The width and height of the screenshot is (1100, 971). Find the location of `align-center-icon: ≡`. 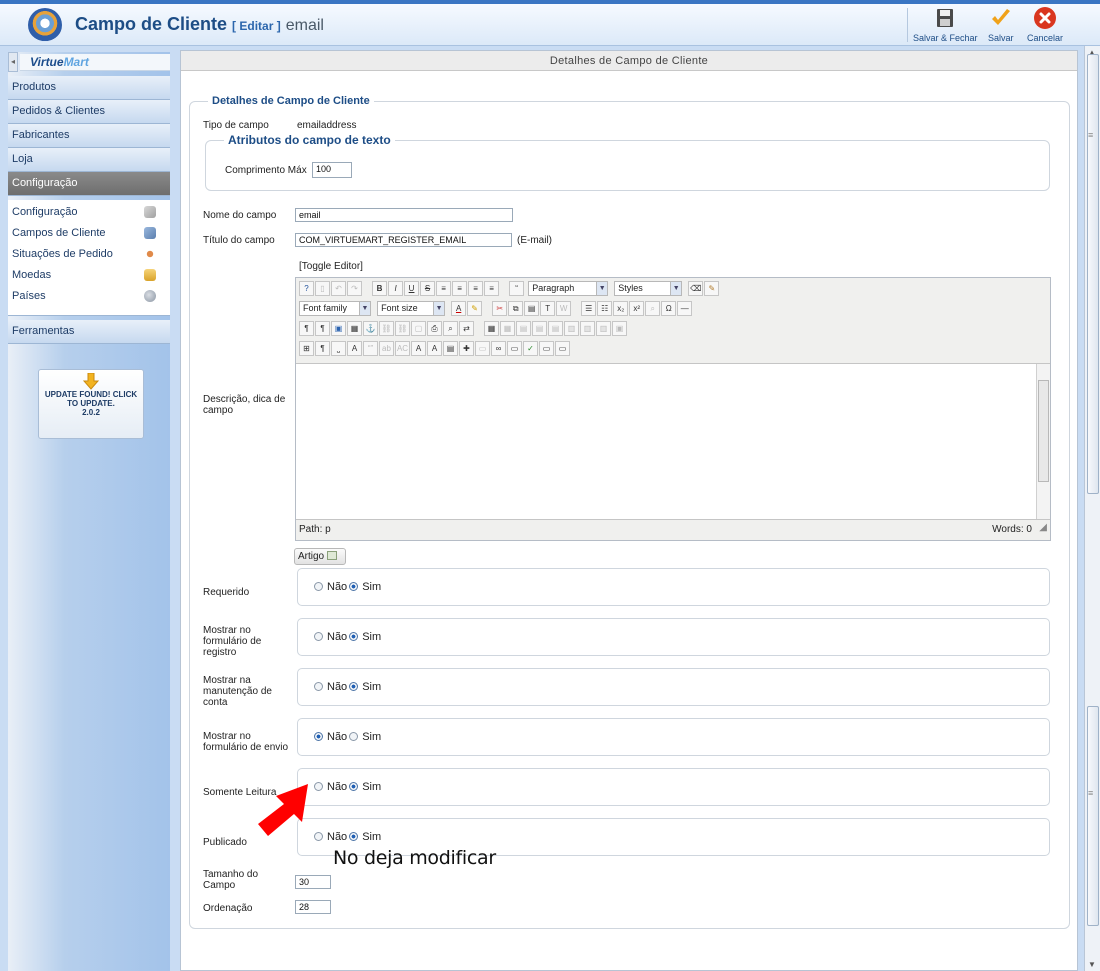

align-center-icon: ≡ is located at coordinates (460, 288).